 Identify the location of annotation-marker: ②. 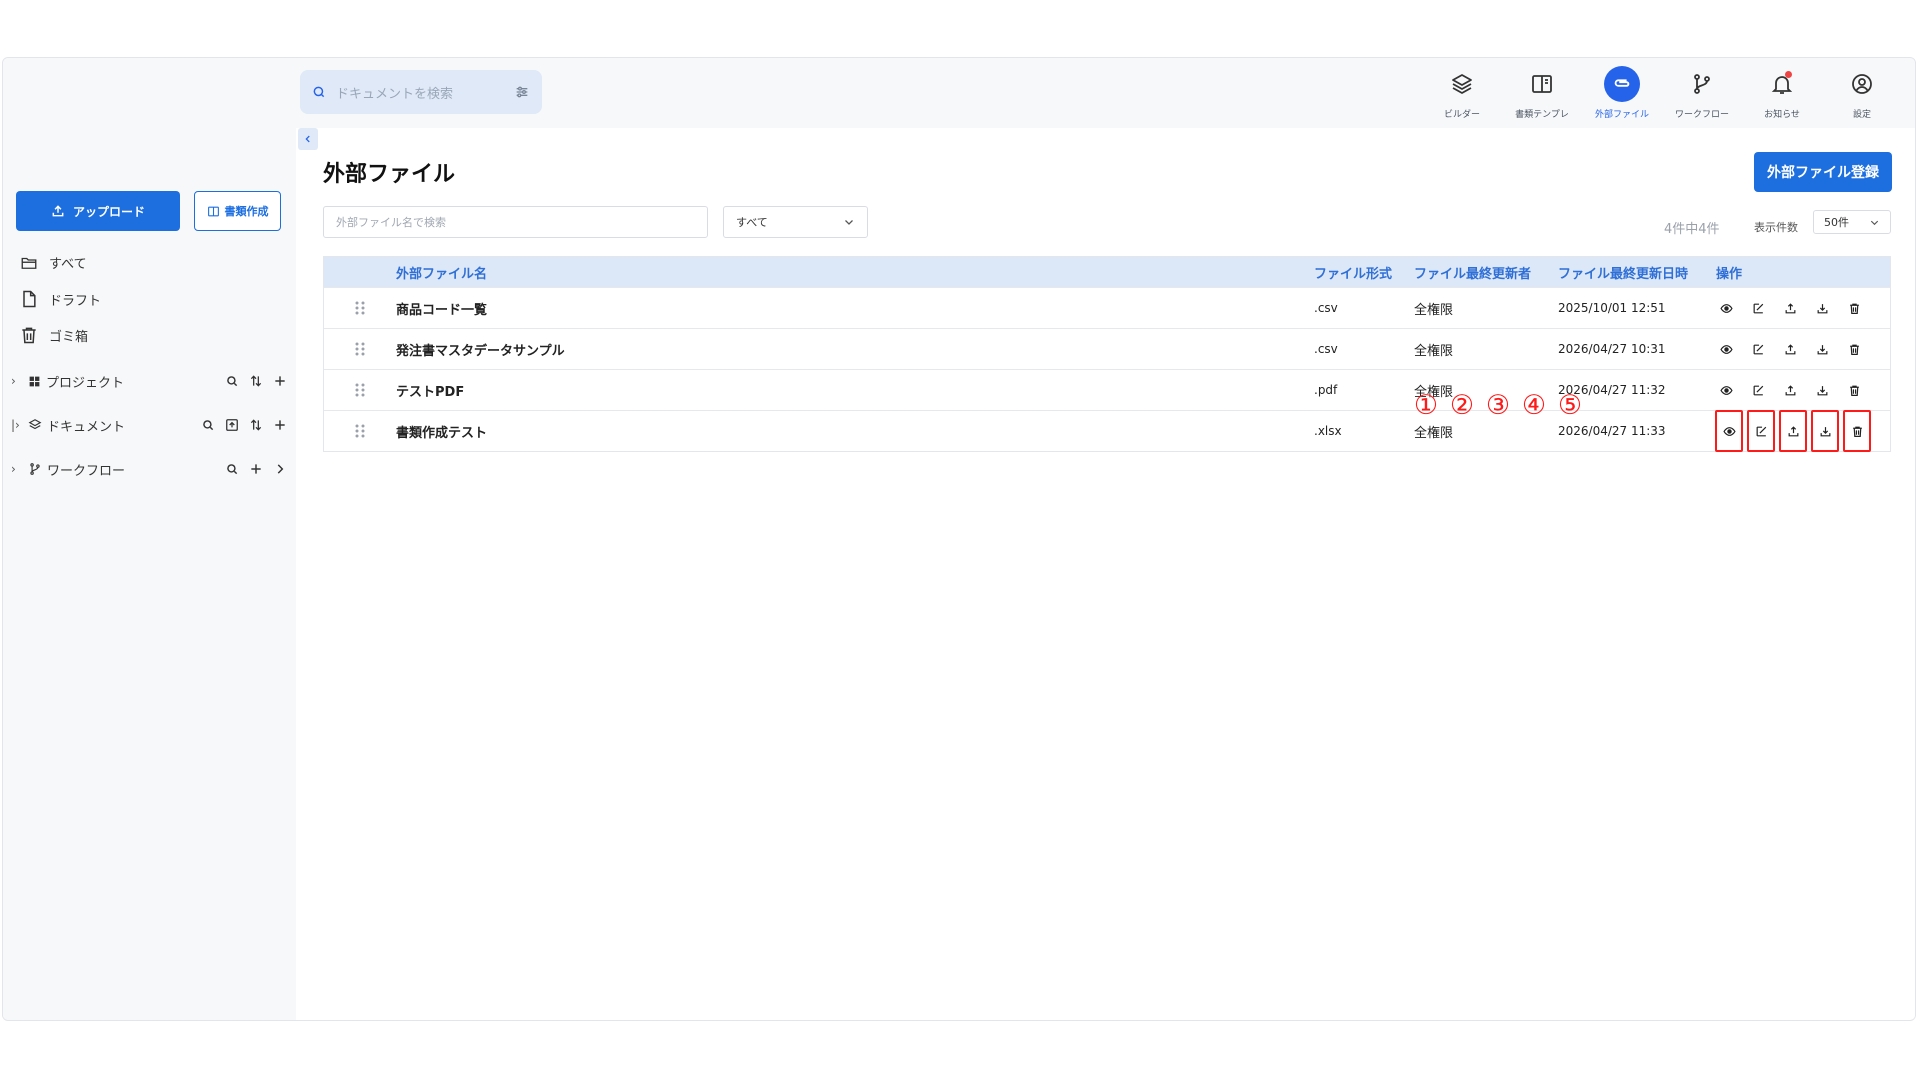
(1462, 405).